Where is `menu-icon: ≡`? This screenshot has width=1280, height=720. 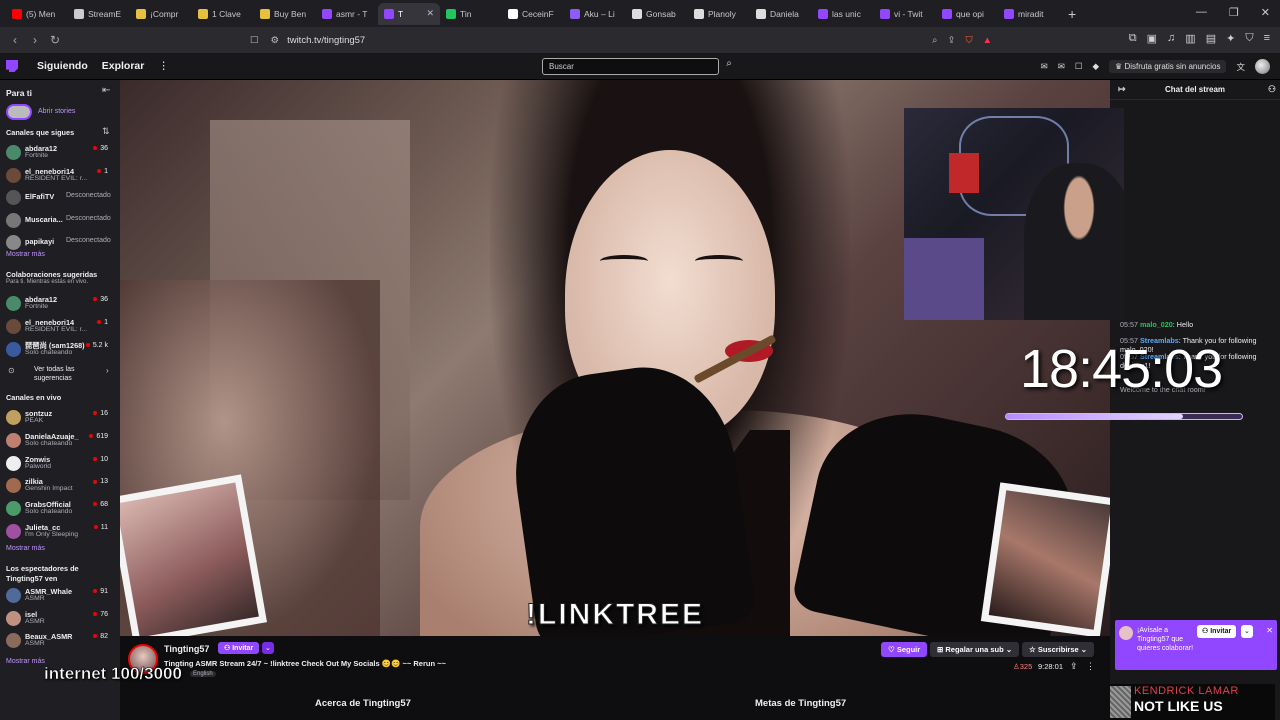 menu-icon: ≡ is located at coordinates (1267, 38).